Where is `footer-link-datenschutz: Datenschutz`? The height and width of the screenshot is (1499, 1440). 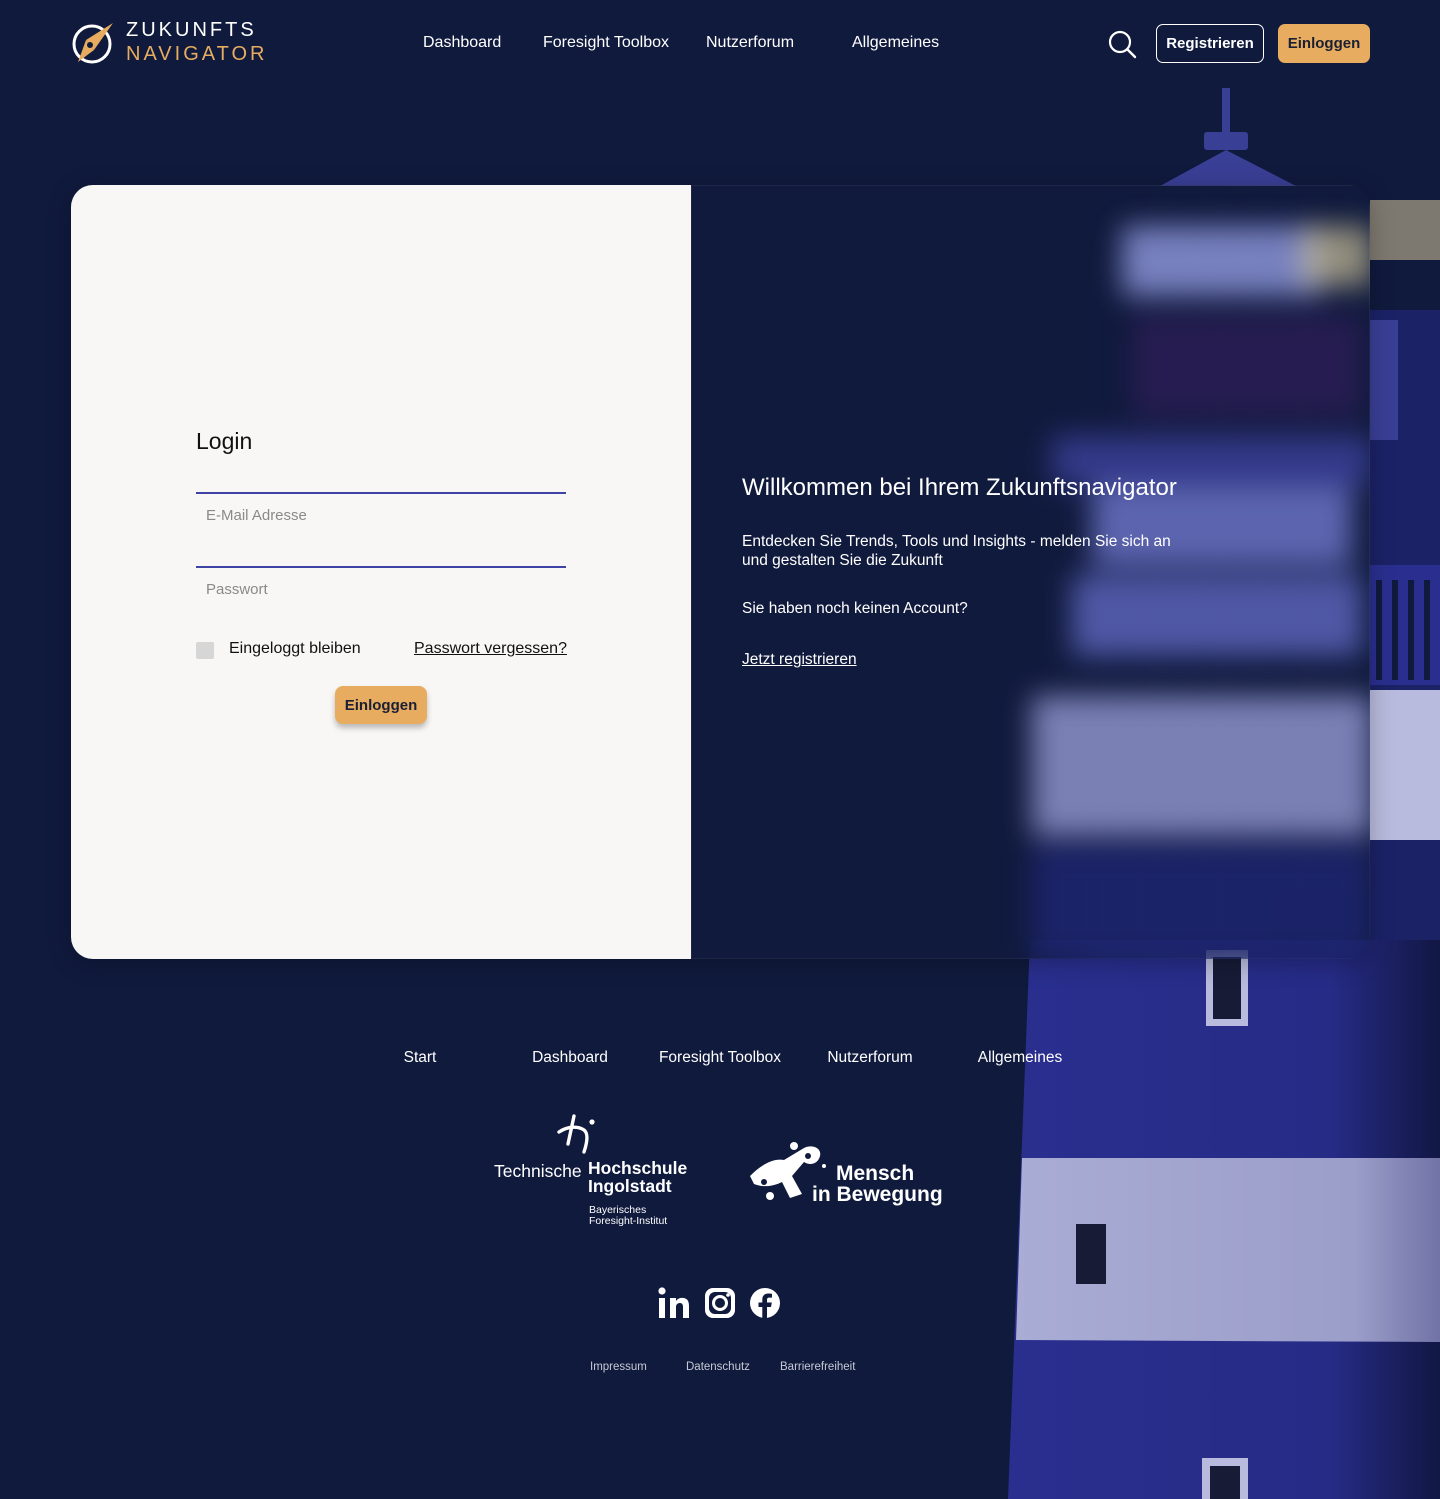
footer-link-datenschutz: Datenschutz is located at coordinates (718, 1367).